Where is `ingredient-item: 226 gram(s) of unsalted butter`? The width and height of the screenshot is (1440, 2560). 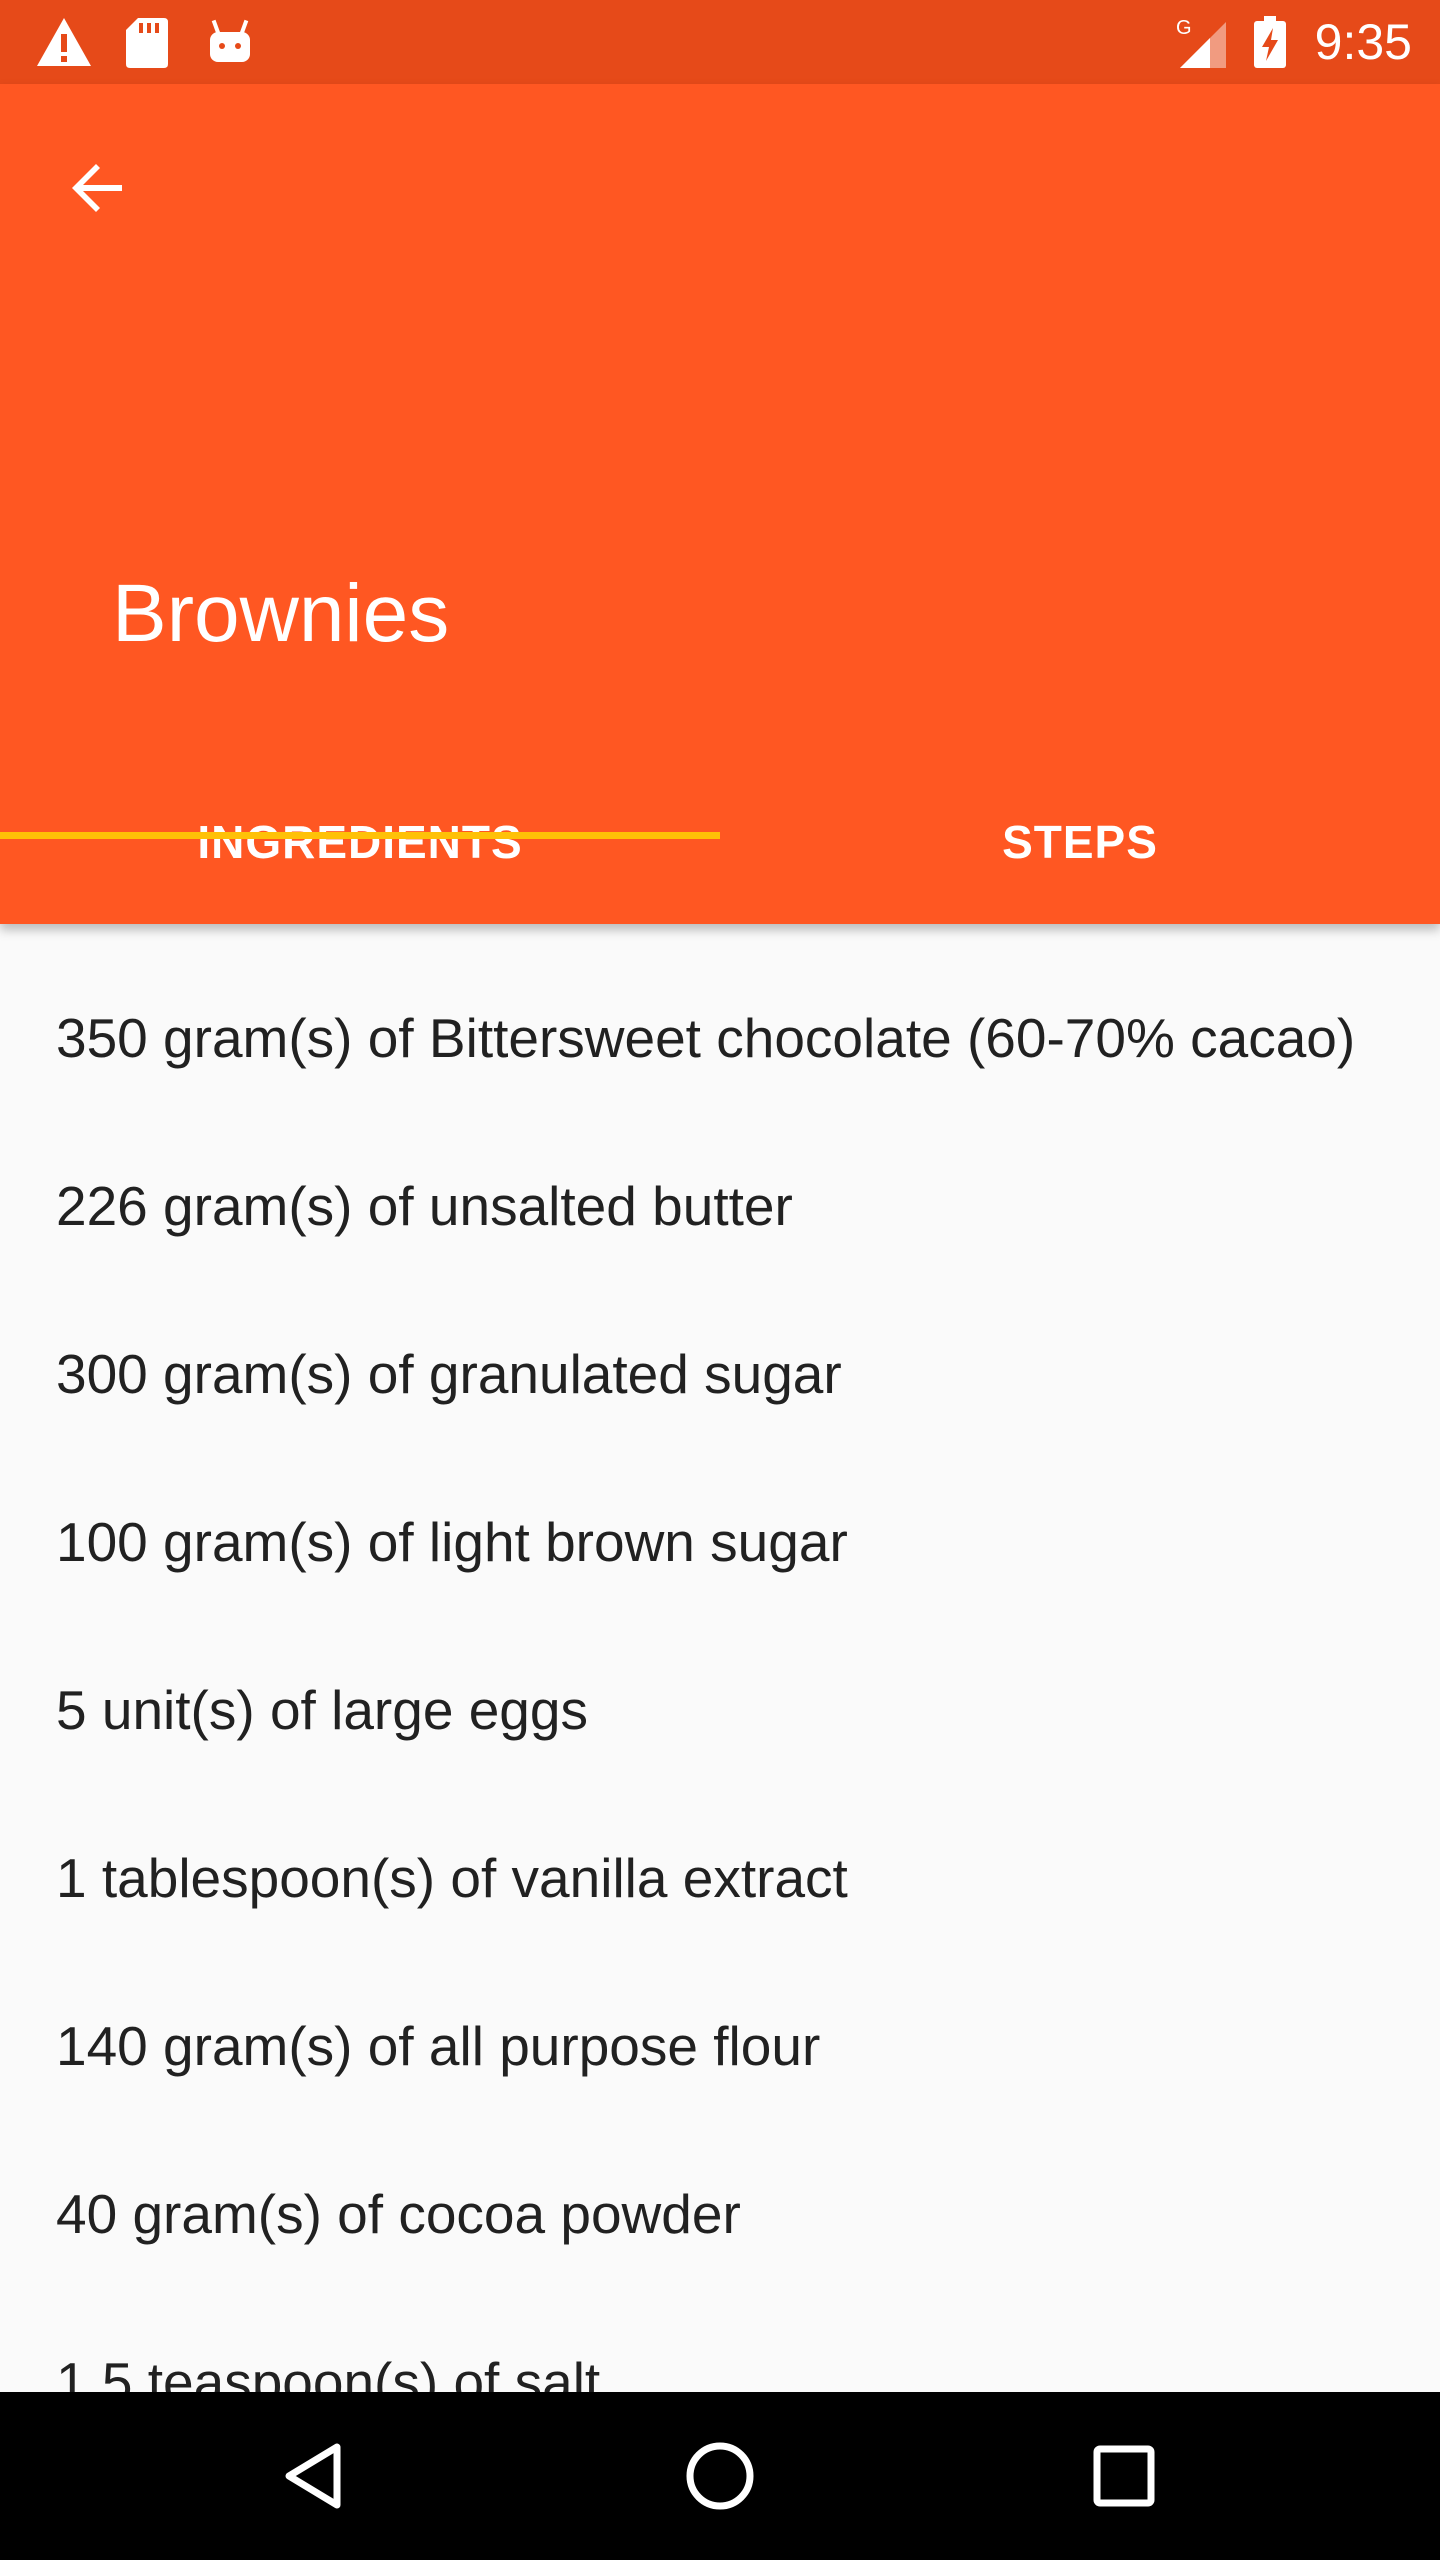 ingredient-item: 226 gram(s) of unsalted butter is located at coordinates (424, 1206).